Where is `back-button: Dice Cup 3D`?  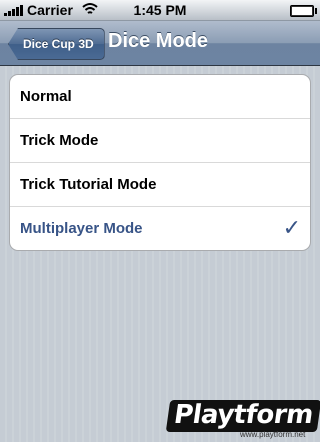 back-button: Dice Cup 3D is located at coordinates (56, 44).